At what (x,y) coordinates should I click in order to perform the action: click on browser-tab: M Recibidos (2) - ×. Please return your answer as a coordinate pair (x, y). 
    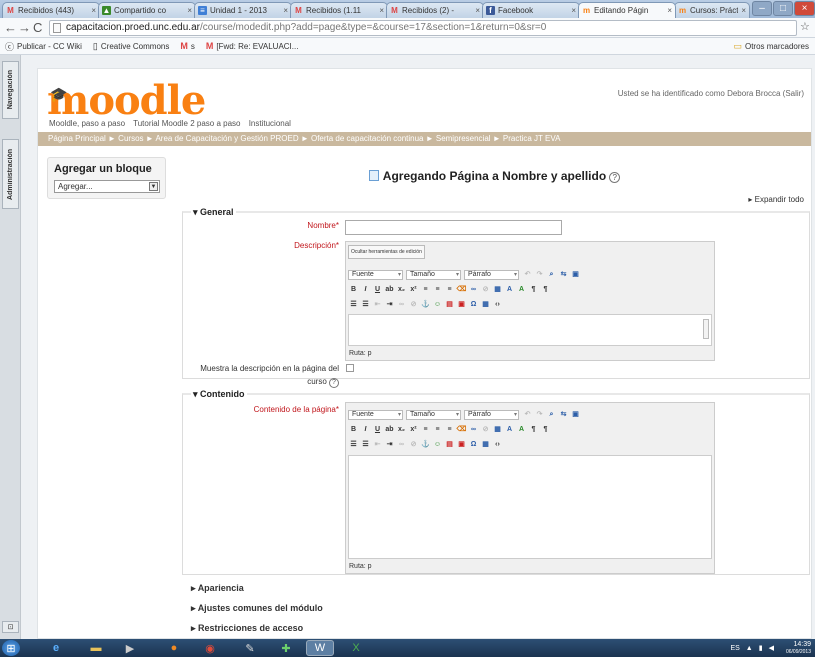
    Looking at the image, I should click on (435, 10).